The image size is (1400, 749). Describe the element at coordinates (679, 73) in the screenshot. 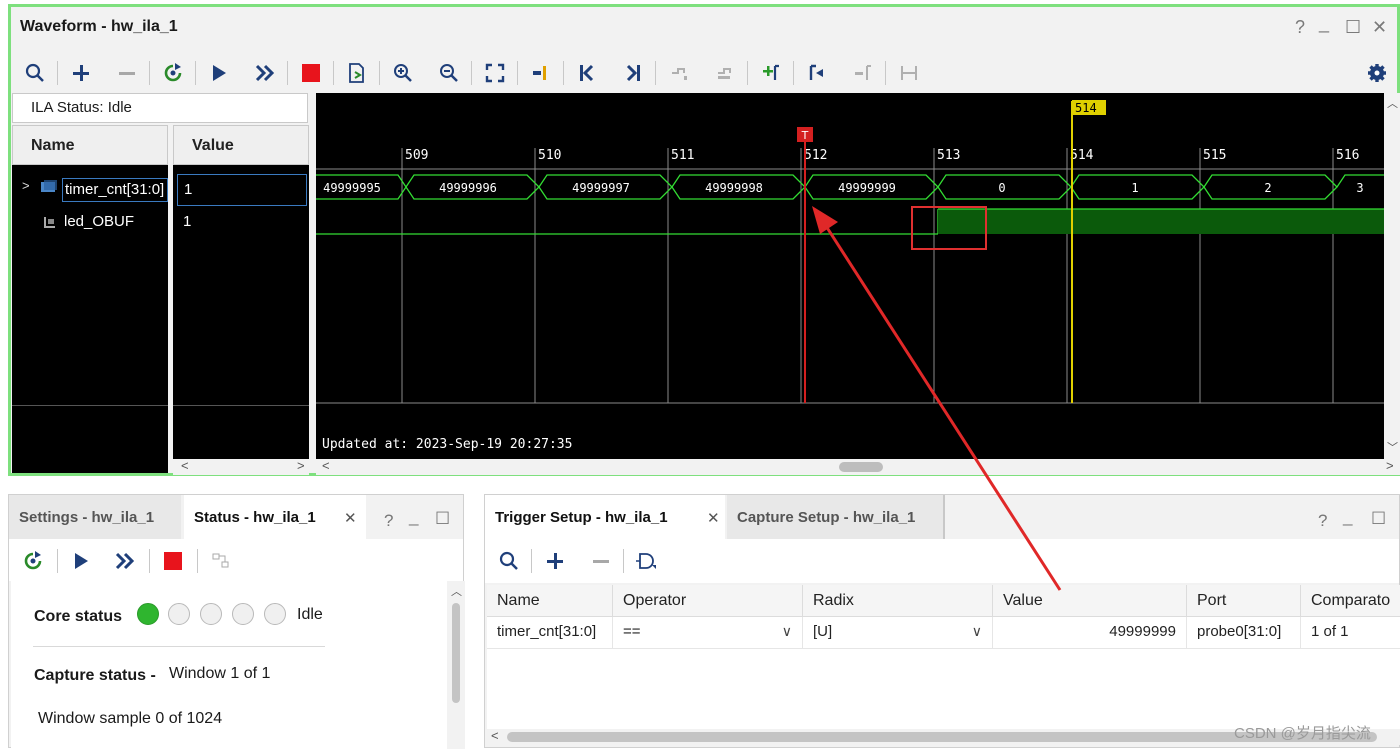

I see `previous-transition-icon` at that location.